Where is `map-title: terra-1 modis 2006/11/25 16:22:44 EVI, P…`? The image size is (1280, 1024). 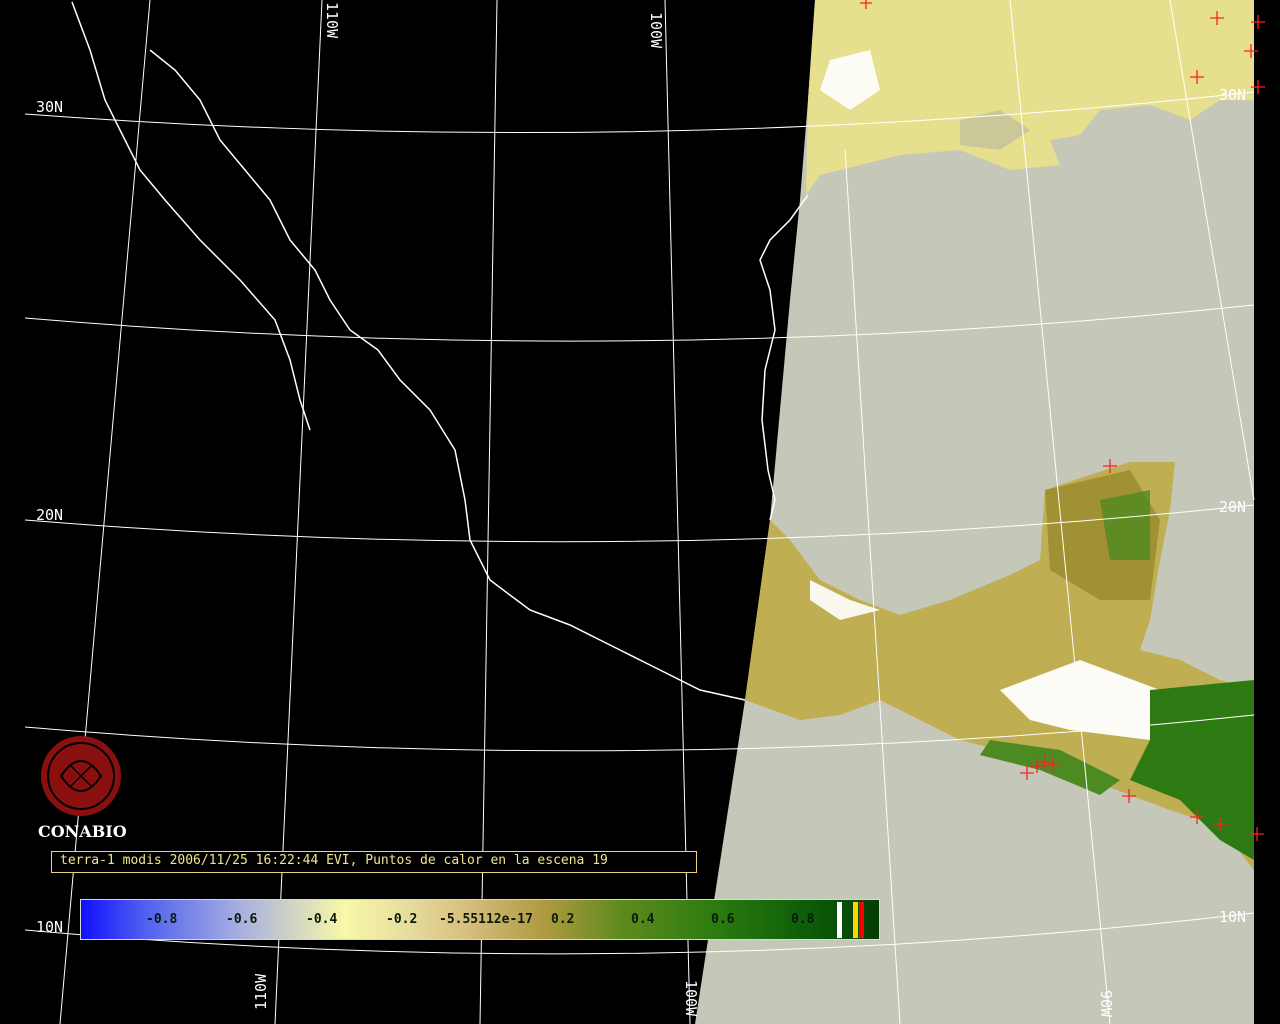
map-title: terra-1 modis 2006/11/25 16:22:44 EVI, P… is located at coordinates (334, 860).